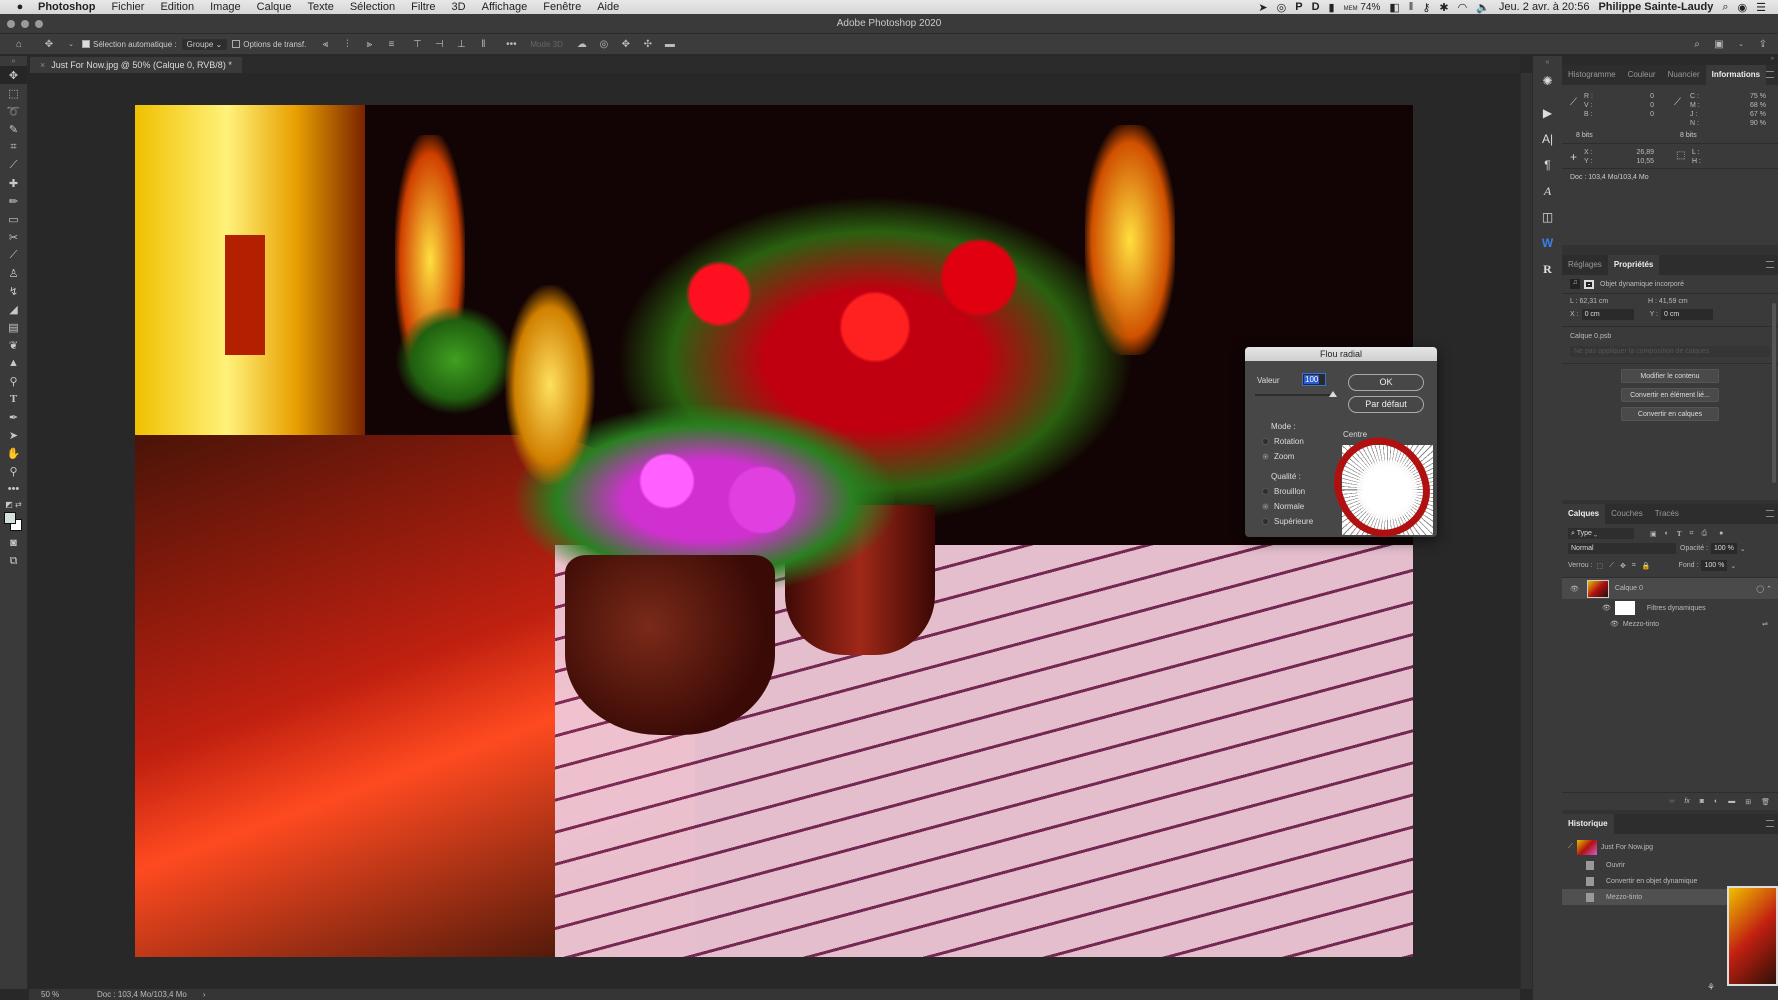  I want to click on crop-tool-icon: ⌗, so click(13, 147).